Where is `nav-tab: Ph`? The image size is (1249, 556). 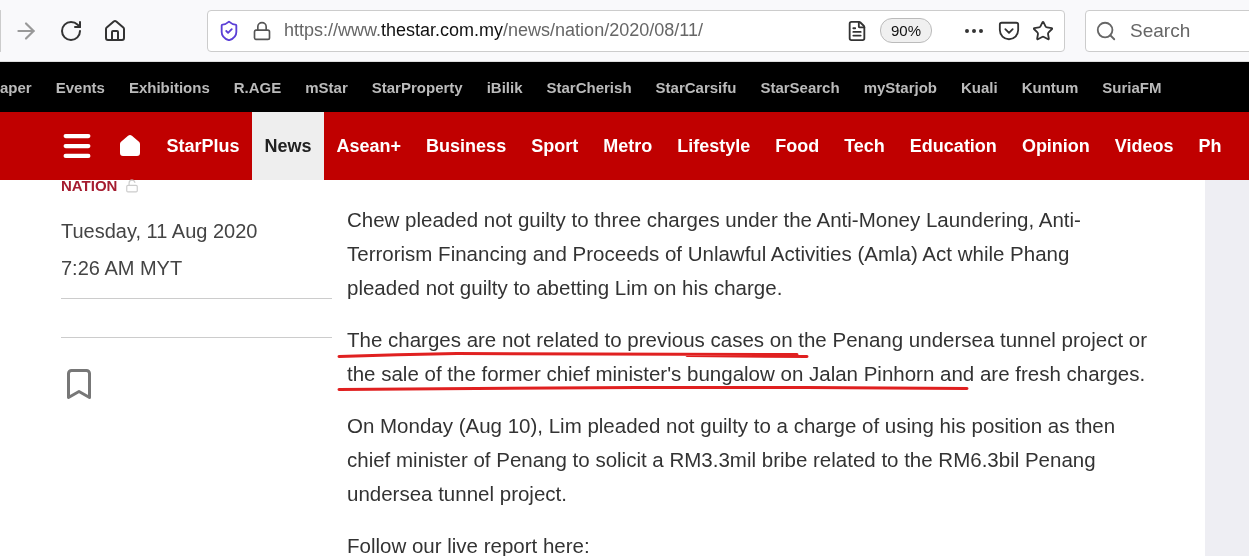 nav-tab: Ph is located at coordinates (1210, 146).